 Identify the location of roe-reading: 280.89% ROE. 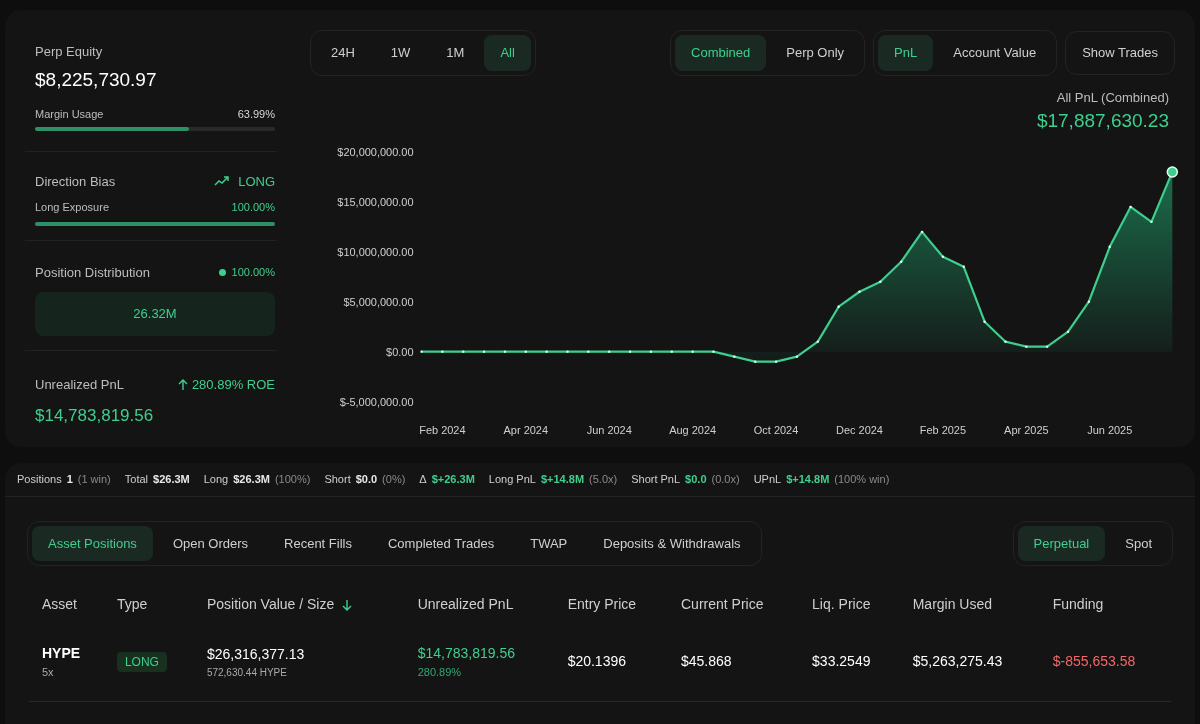
(233, 385).